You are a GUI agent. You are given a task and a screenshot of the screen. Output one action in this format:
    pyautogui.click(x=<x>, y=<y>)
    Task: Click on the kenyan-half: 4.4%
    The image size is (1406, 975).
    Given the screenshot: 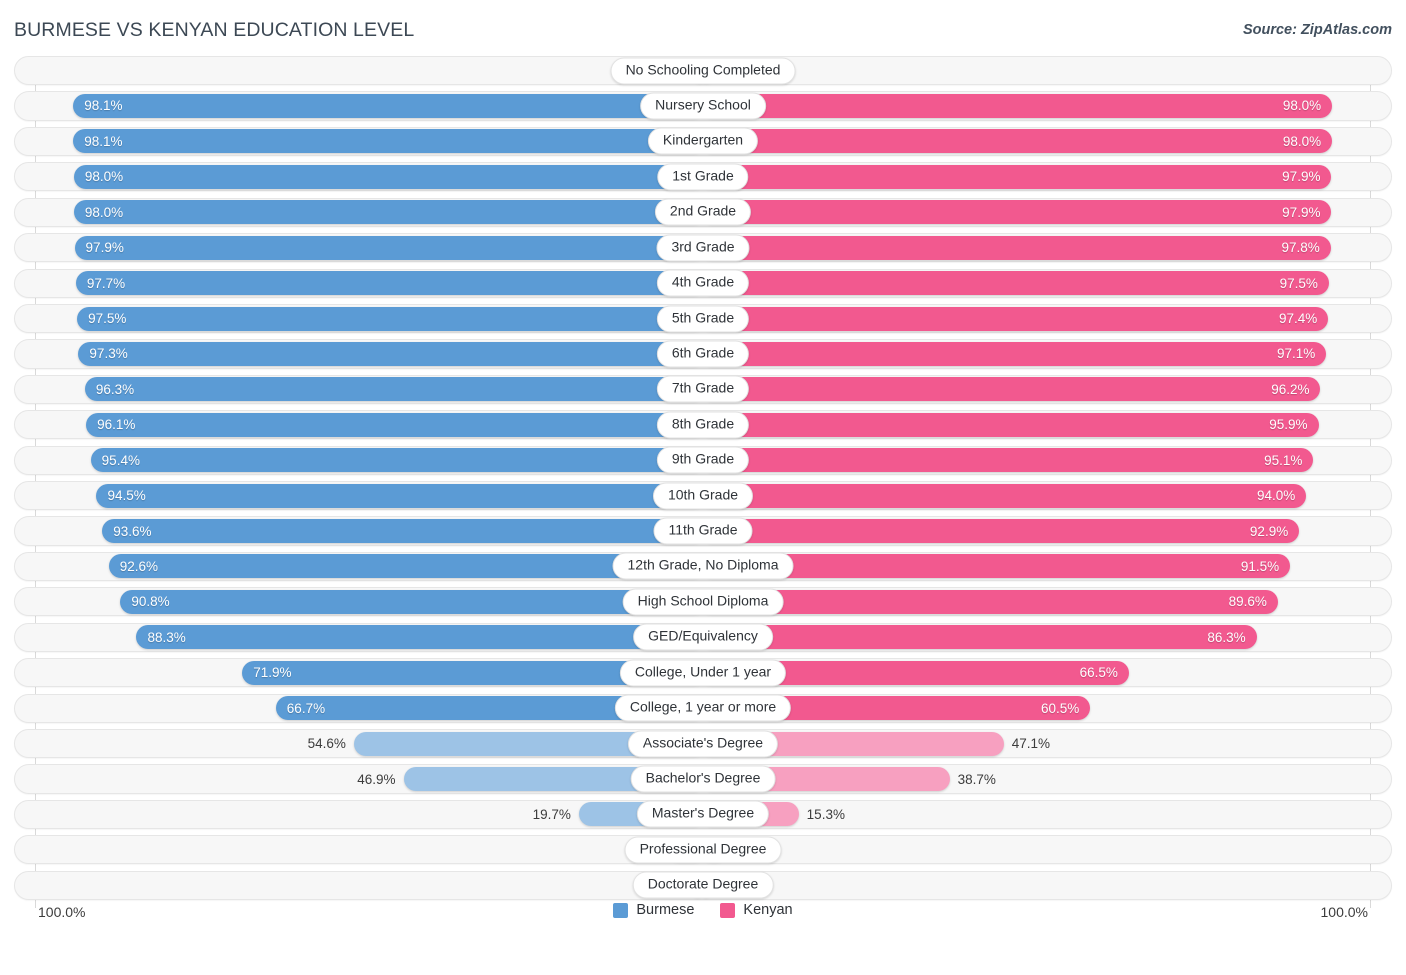 What is the action you would take?
    pyautogui.click(x=1045, y=849)
    